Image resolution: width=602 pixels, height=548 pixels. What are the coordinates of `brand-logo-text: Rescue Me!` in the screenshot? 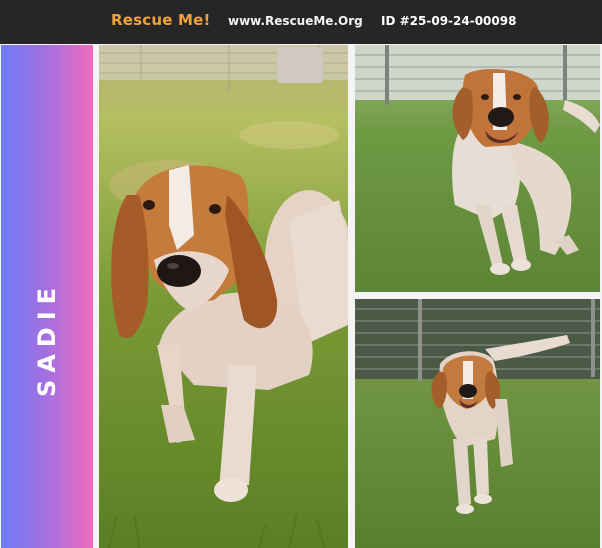 It's located at (161, 20).